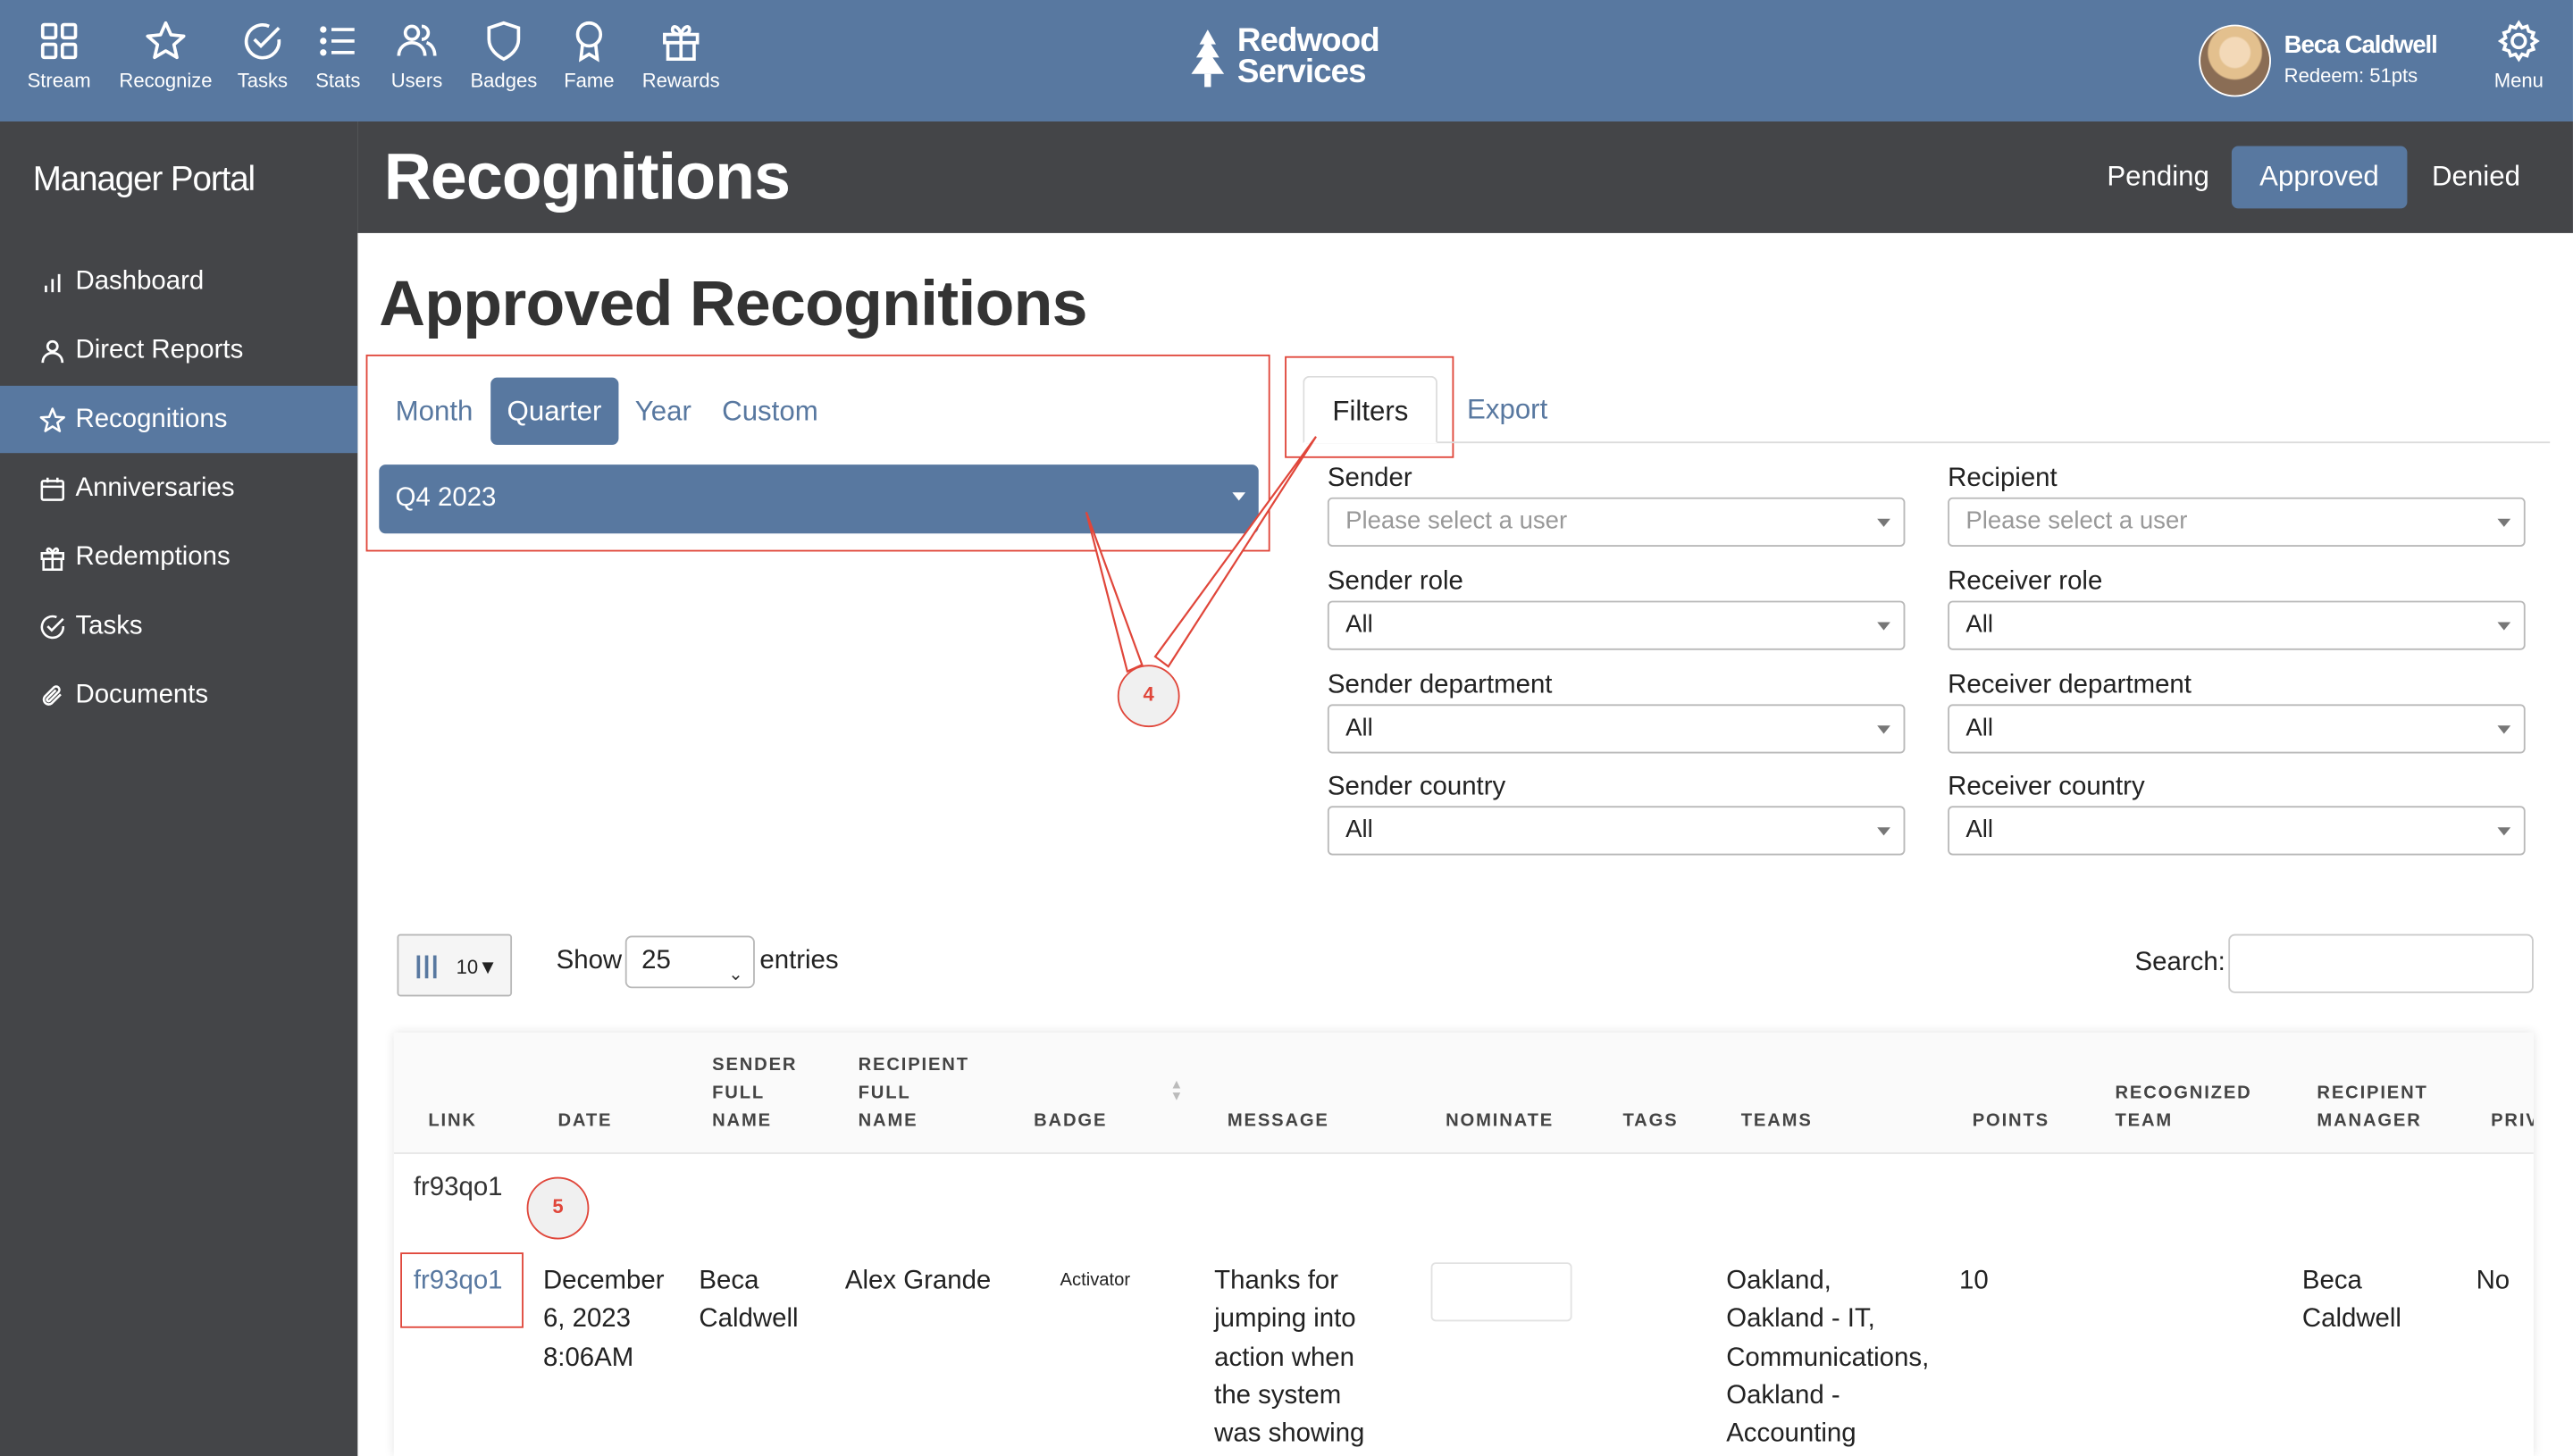  I want to click on tab-approved: Approved, so click(2319, 177).